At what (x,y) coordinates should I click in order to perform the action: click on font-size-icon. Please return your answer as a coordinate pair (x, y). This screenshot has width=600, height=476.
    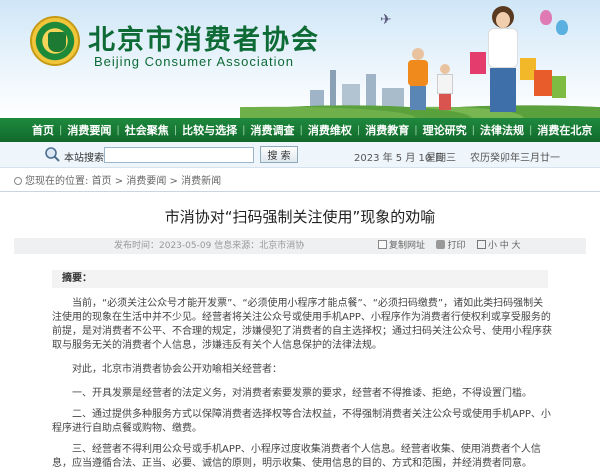
    Looking at the image, I should click on (481, 244).